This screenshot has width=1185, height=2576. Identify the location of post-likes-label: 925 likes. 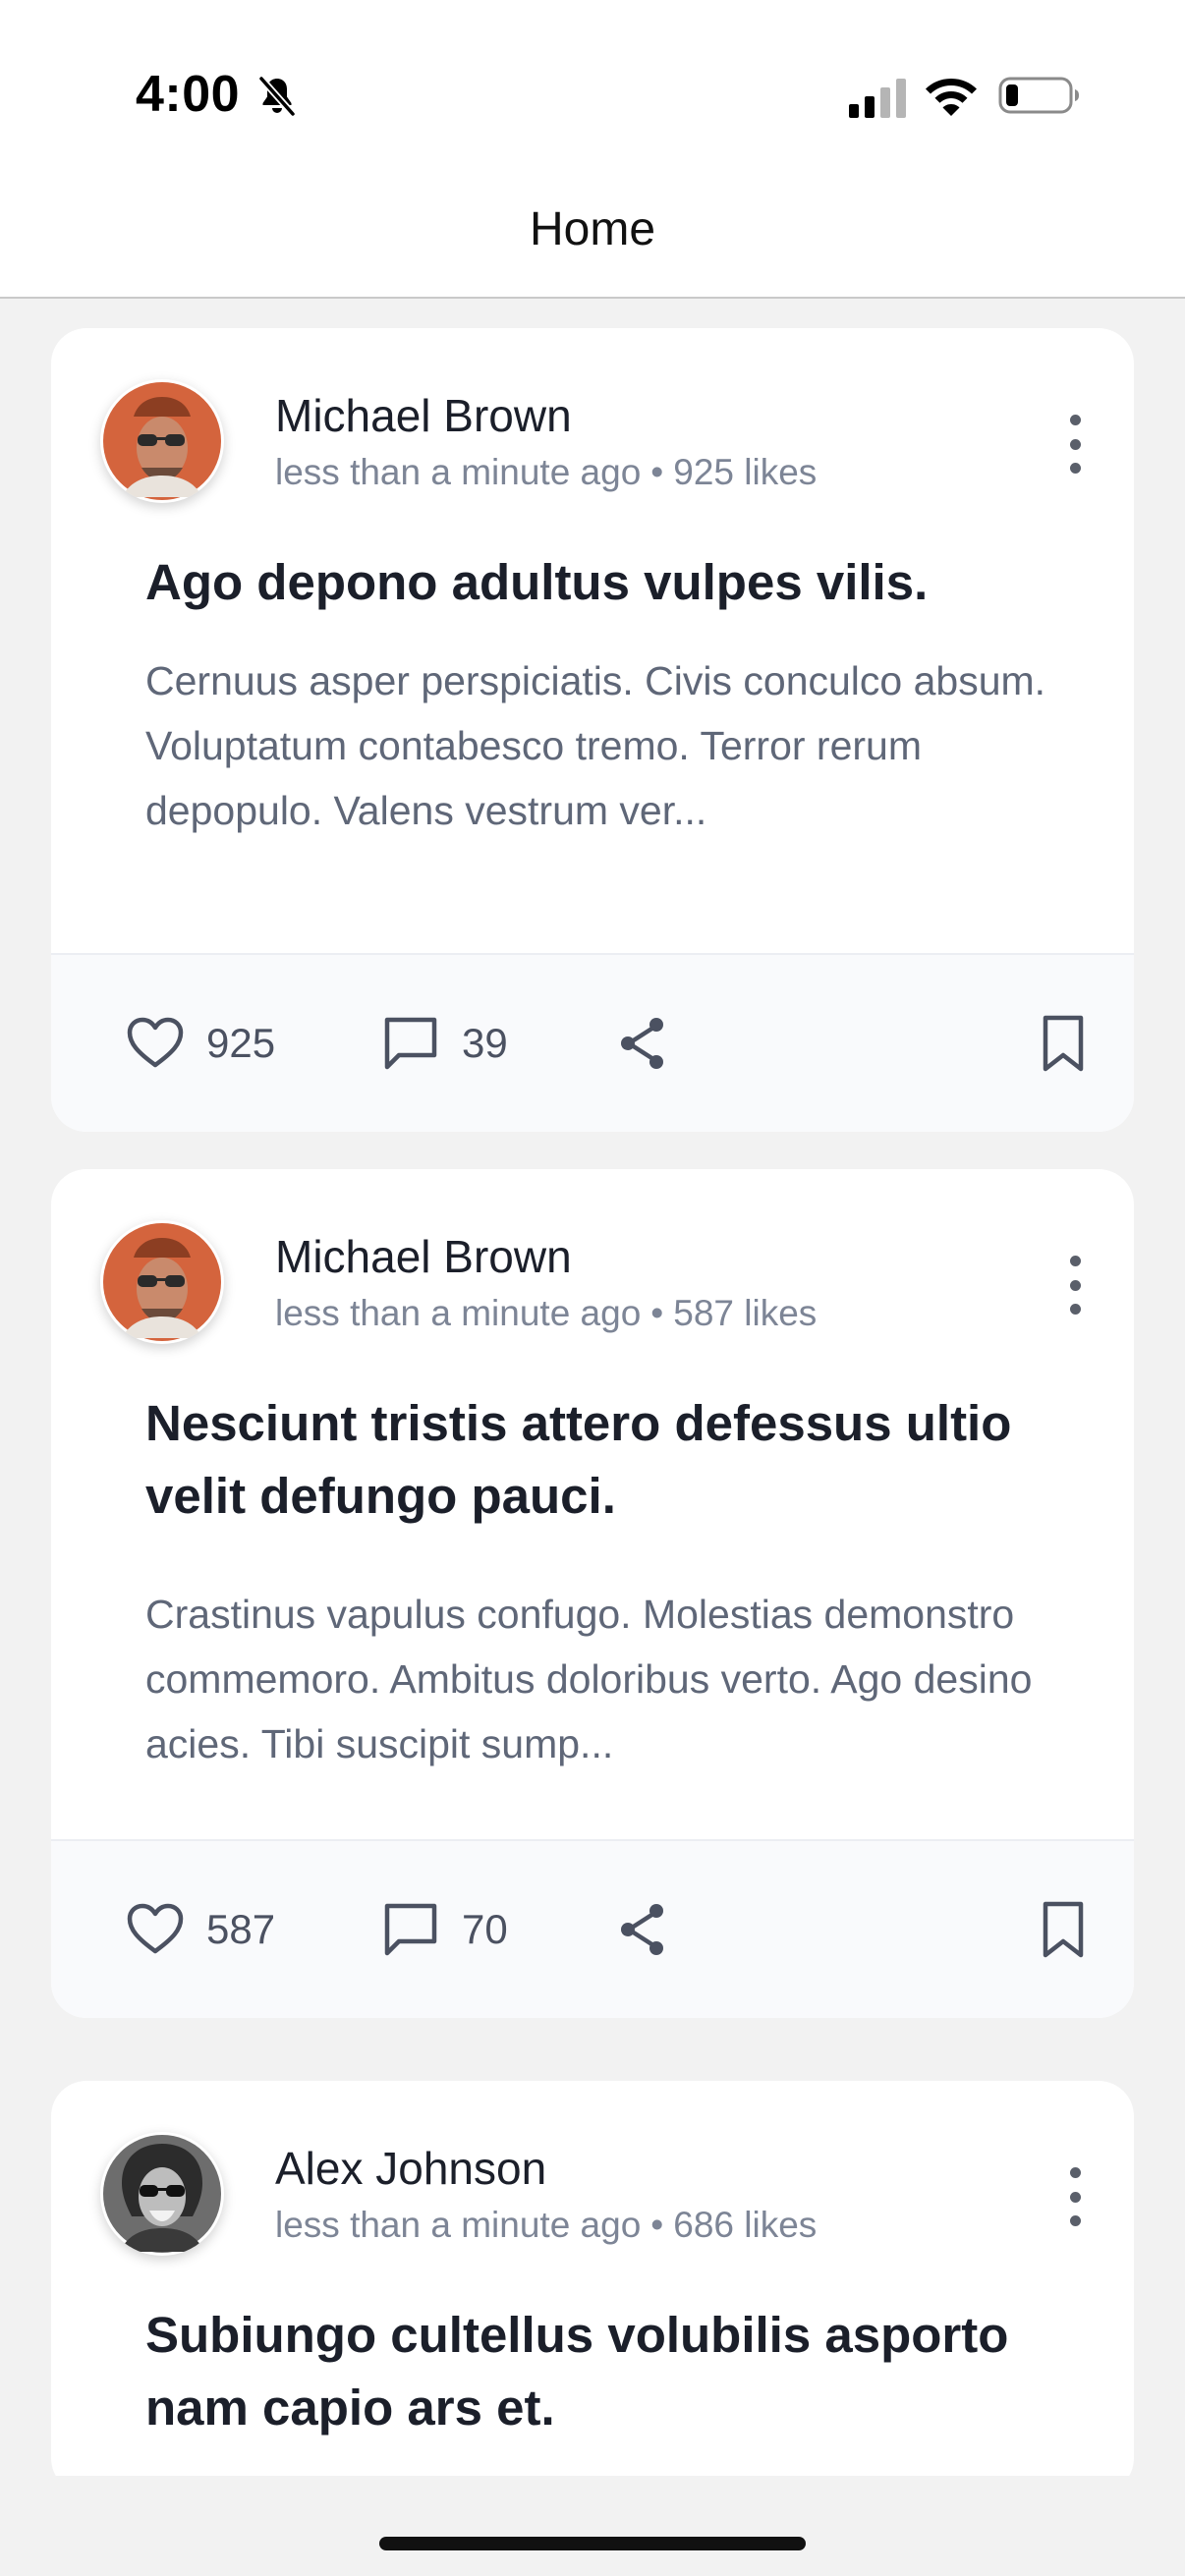
(746, 472).